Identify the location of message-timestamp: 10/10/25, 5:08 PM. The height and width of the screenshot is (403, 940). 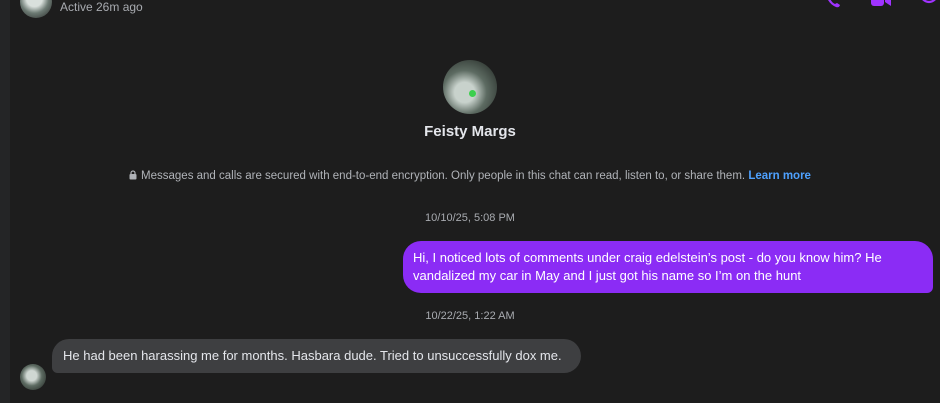
(470, 218).